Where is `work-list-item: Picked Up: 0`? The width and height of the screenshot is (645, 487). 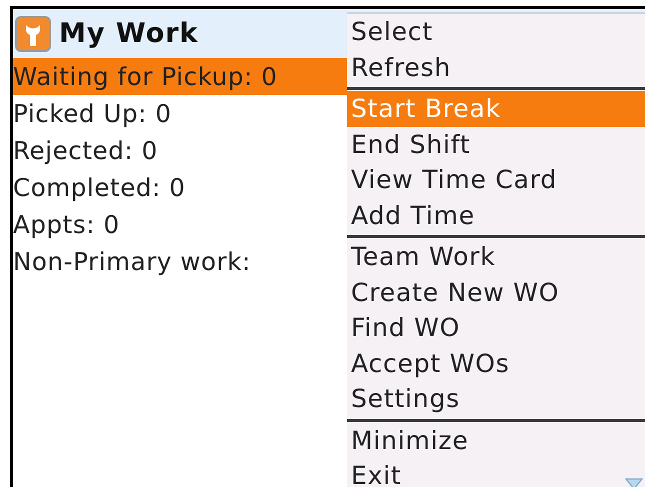
work-list-item: Picked Up: 0 is located at coordinates (94, 113).